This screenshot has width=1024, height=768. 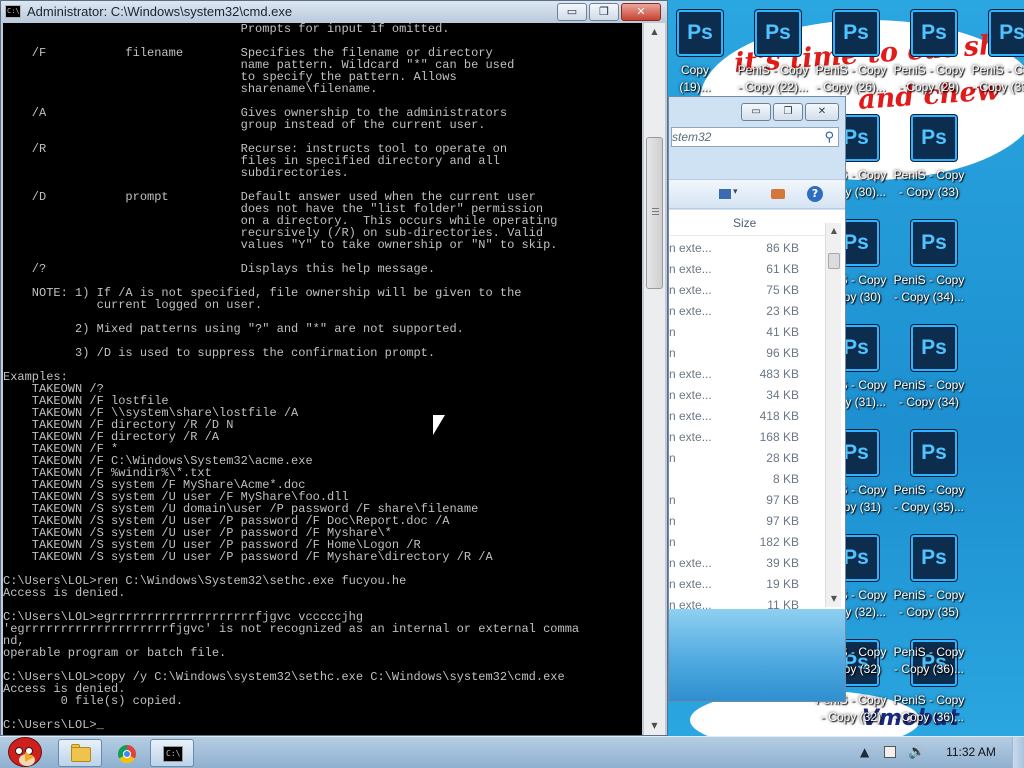 What do you see at coordinates (80, 753) in the screenshot?
I see `taskbar-explorer-button` at bounding box center [80, 753].